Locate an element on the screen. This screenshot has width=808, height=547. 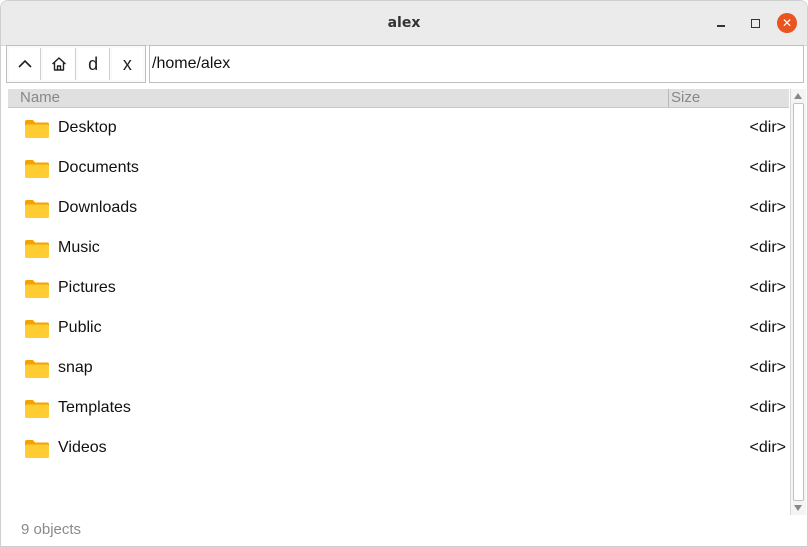
file-row: Documents <dir> is located at coordinates (398, 168).